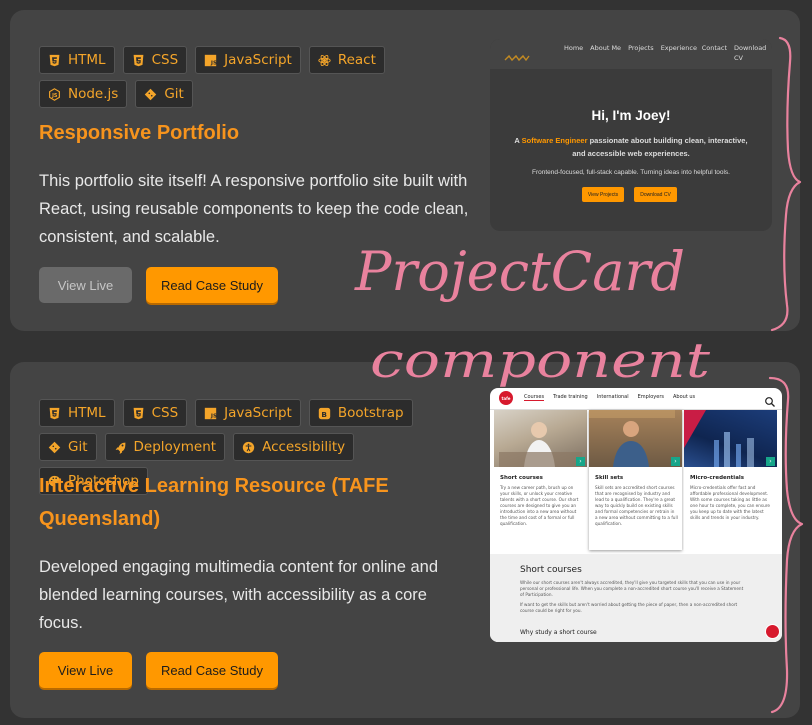 The height and width of the screenshot is (725, 812). Describe the element at coordinates (750, 53) in the screenshot. I see `preview-nav-item: Download CV` at that location.